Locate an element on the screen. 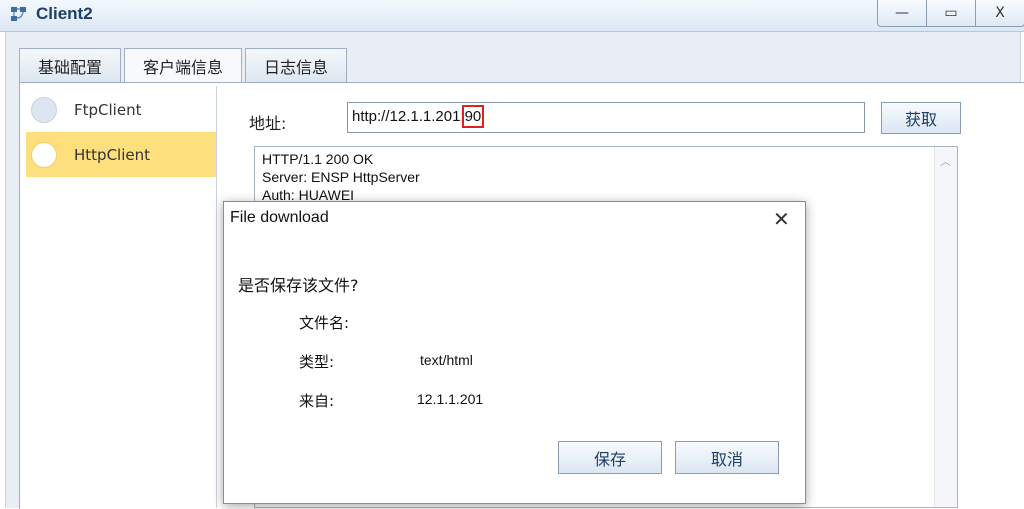 This screenshot has width=1024, height=509. dialog-title: File download is located at coordinates (279, 217).